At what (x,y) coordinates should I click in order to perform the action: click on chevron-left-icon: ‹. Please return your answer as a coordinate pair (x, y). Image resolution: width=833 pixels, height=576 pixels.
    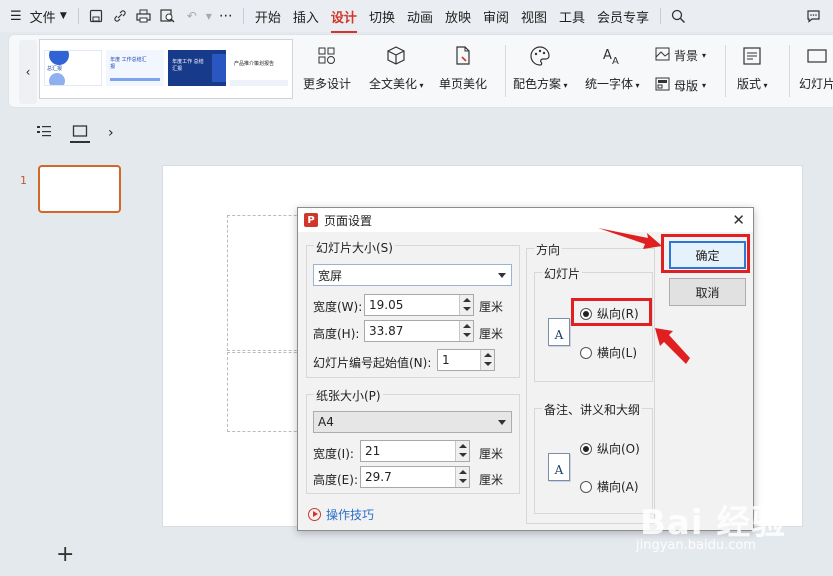
    Looking at the image, I should click on (28, 72).